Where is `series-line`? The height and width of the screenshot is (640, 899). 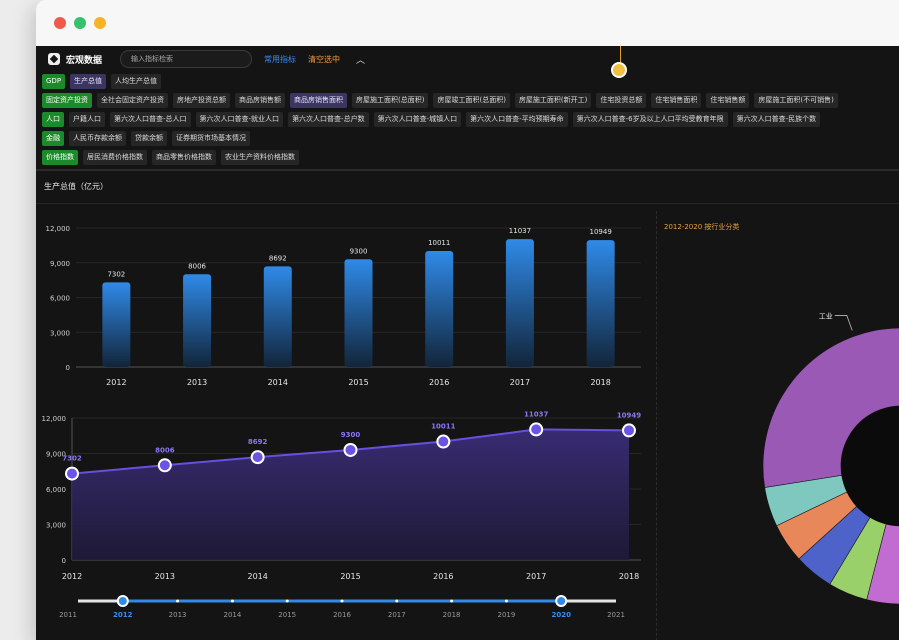
series-line is located at coordinates (350, 451).